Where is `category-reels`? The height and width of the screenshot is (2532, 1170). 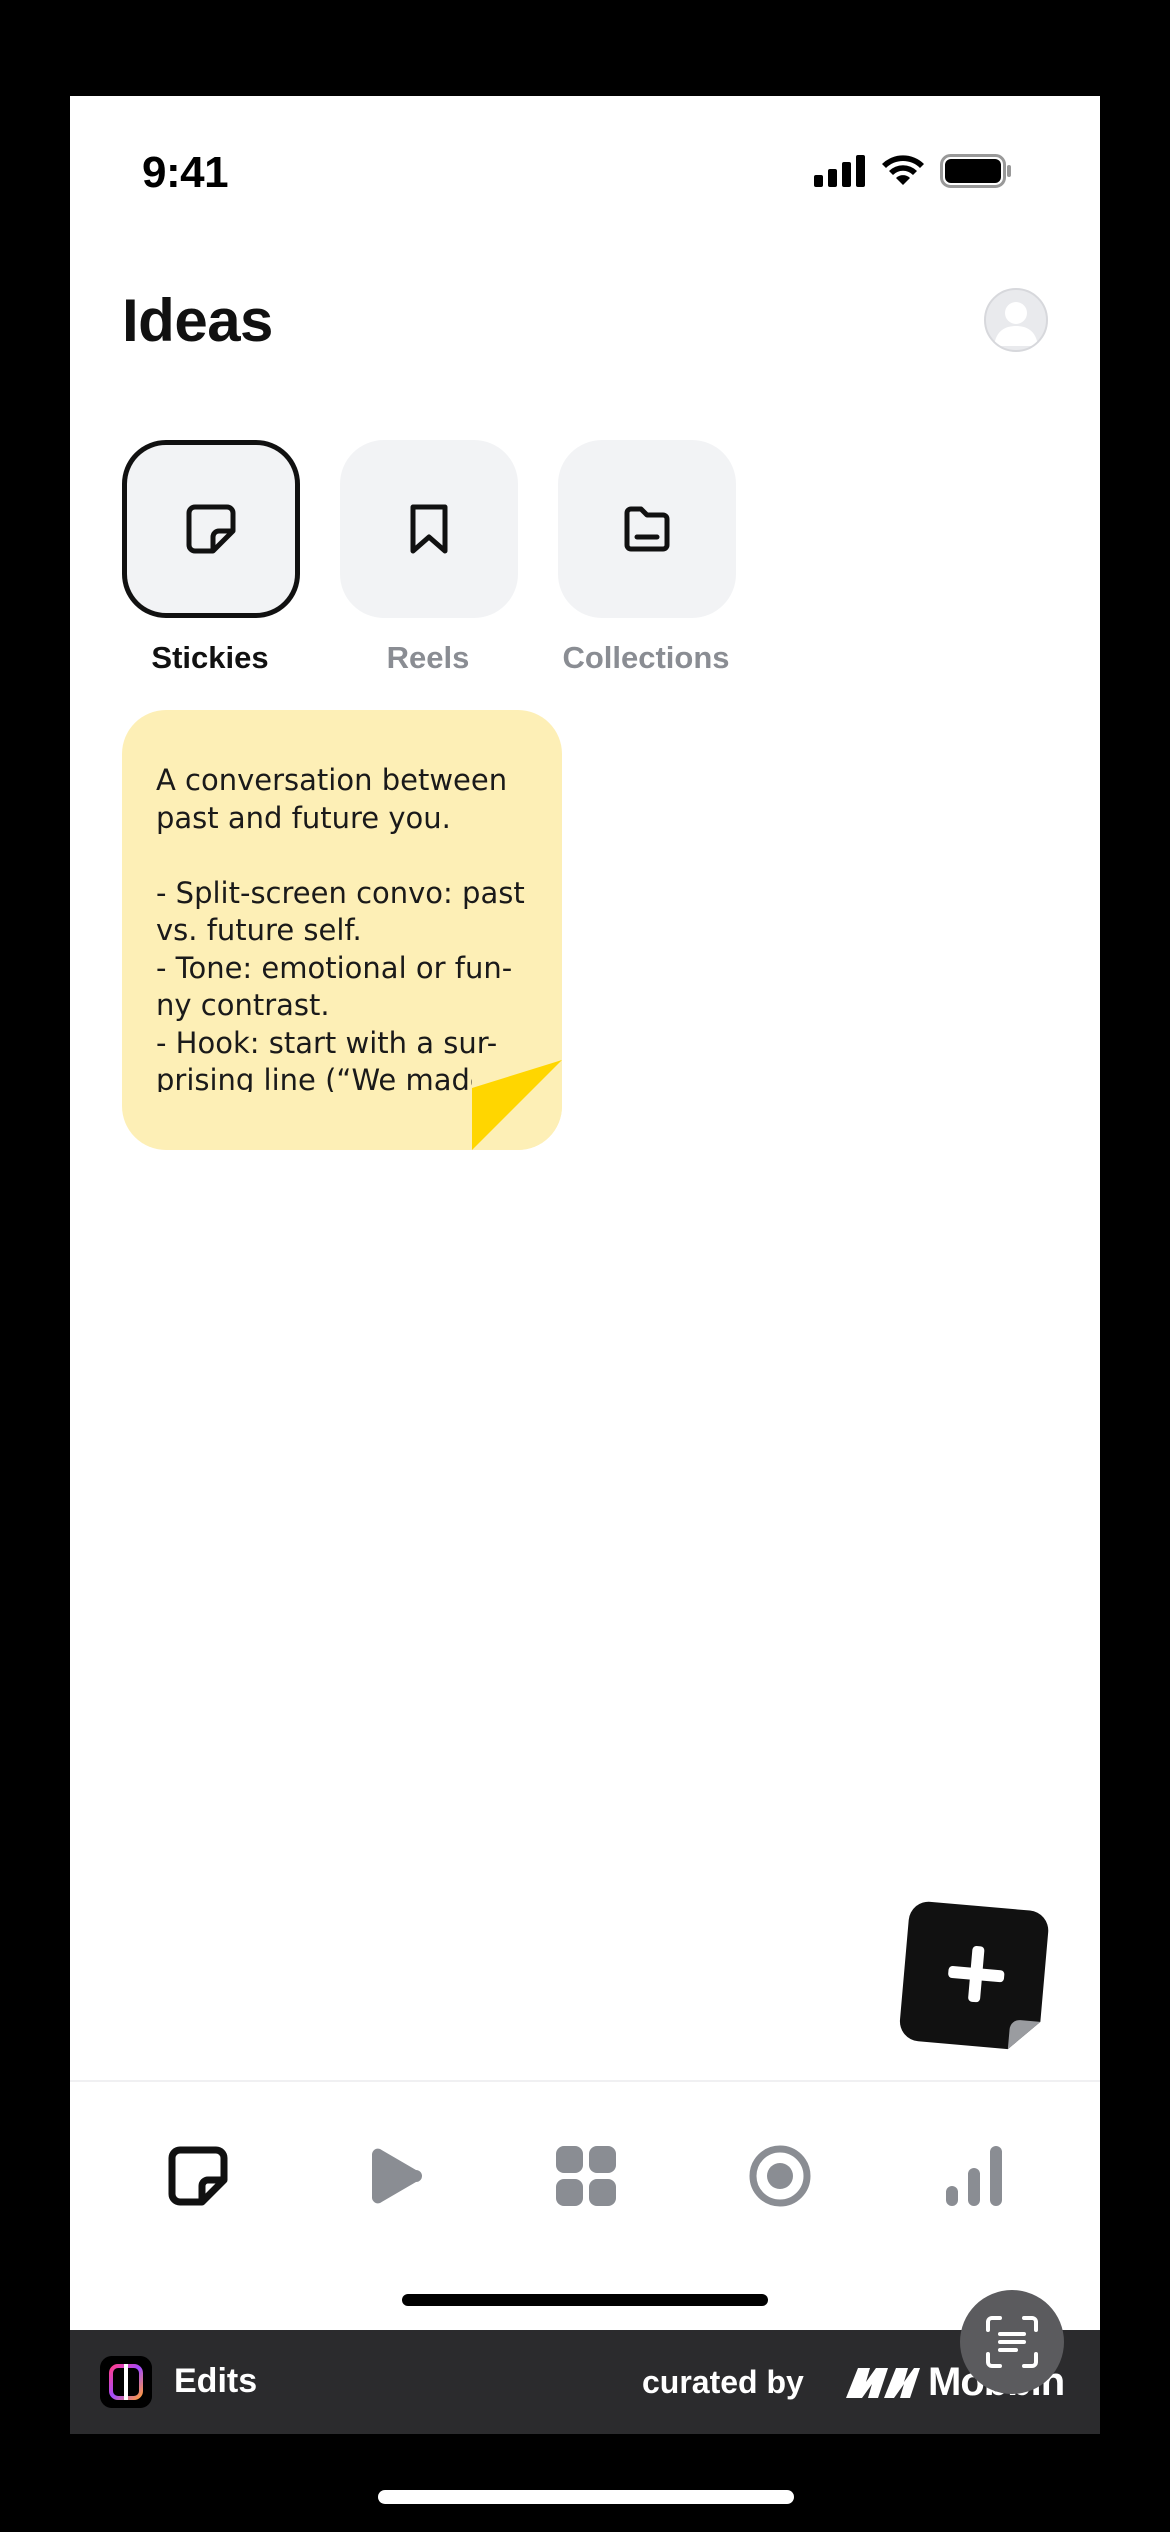
category-reels is located at coordinates (429, 529).